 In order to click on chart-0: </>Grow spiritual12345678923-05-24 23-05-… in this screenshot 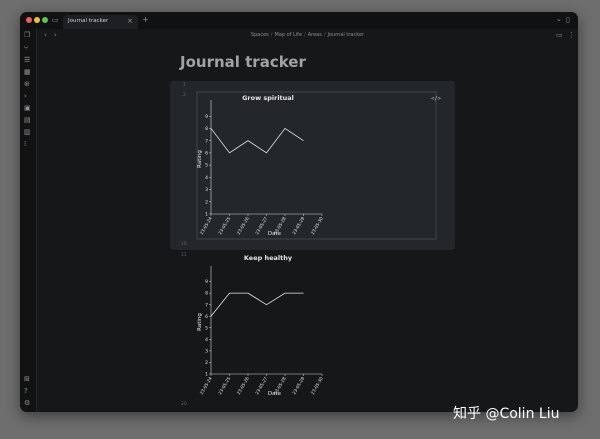, I will do `click(319, 165)`.